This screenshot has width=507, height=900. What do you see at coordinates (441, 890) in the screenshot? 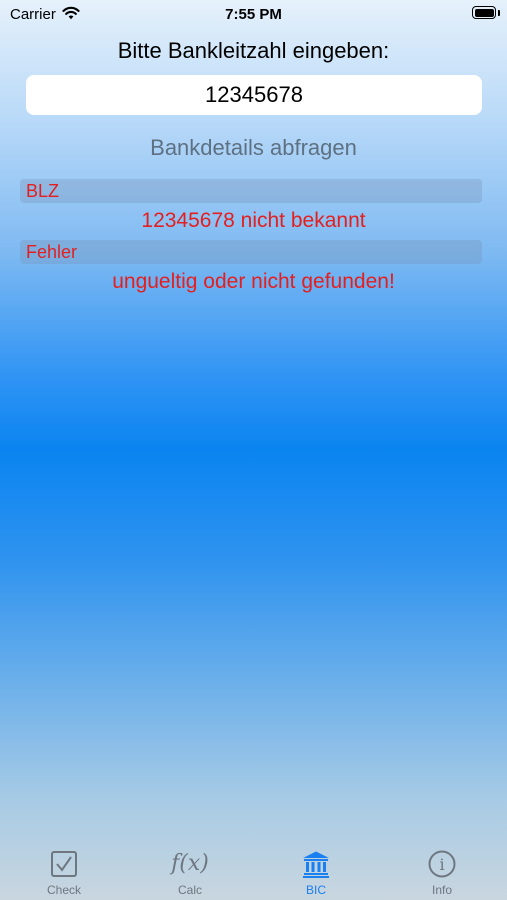
I see `tab-info-label: Info` at bounding box center [441, 890].